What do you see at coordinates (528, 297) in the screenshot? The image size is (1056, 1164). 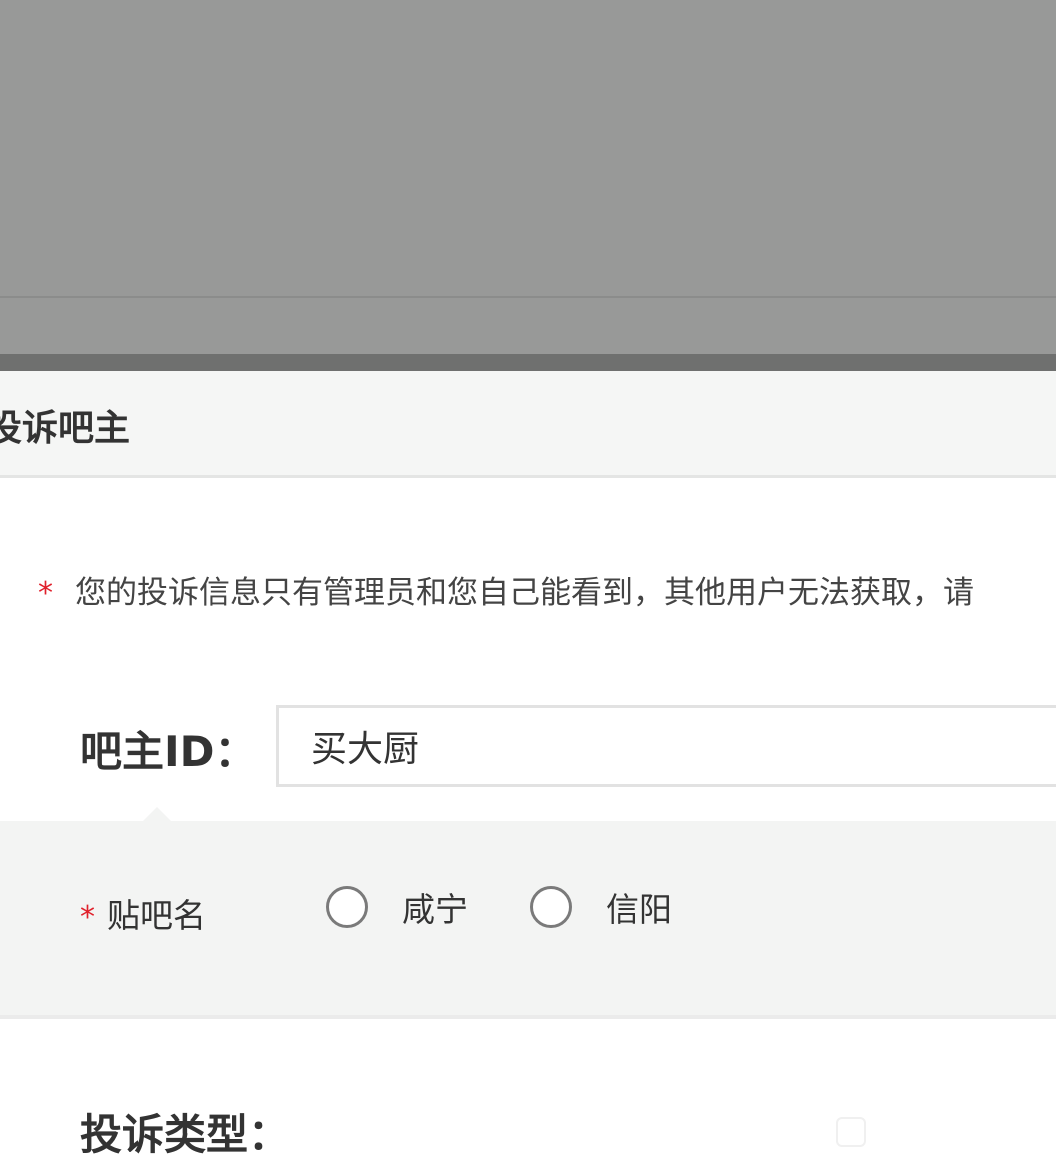 I see `backdrop-divider` at bounding box center [528, 297].